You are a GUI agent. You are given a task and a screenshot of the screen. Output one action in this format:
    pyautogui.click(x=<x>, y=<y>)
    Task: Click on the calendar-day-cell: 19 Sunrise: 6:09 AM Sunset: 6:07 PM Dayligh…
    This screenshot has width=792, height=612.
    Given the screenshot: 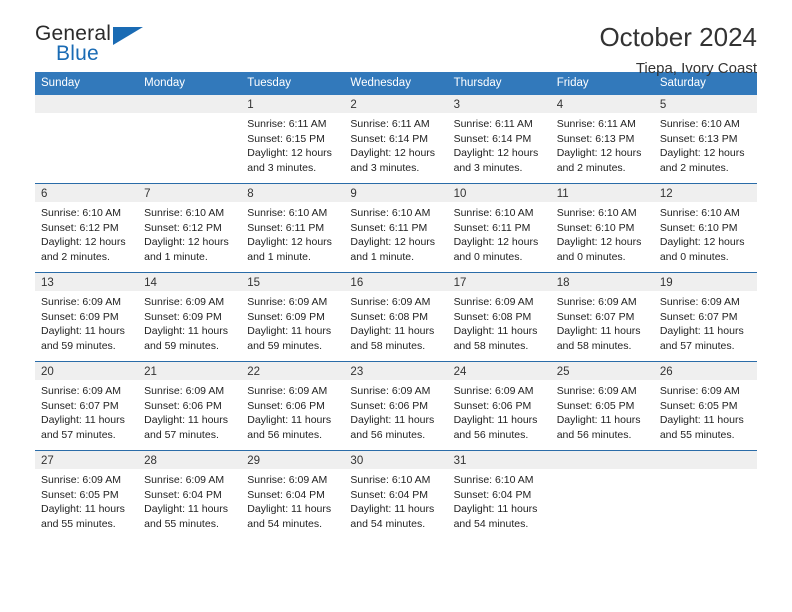 What is the action you would take?
    pyautogui.click(x=705, y=317)
    